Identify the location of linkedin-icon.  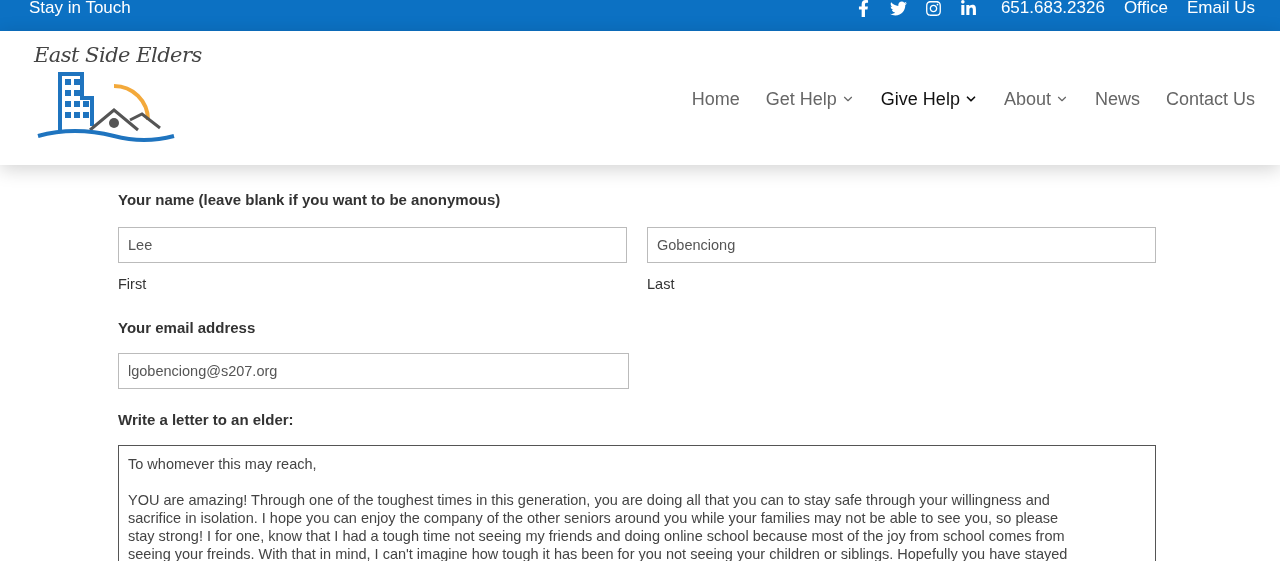
(968, 8).